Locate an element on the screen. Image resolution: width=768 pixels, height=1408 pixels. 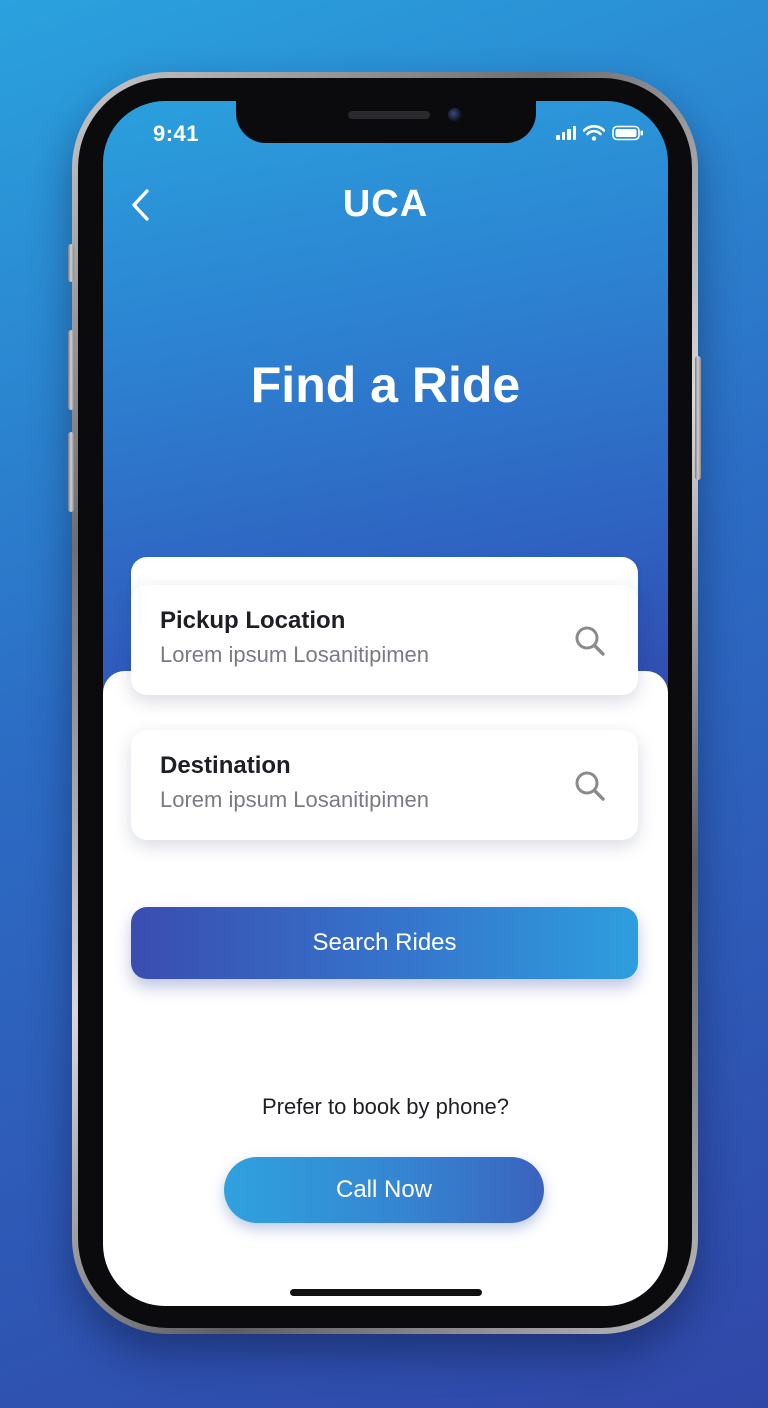
status-icons is located at coordinates (600, 133).